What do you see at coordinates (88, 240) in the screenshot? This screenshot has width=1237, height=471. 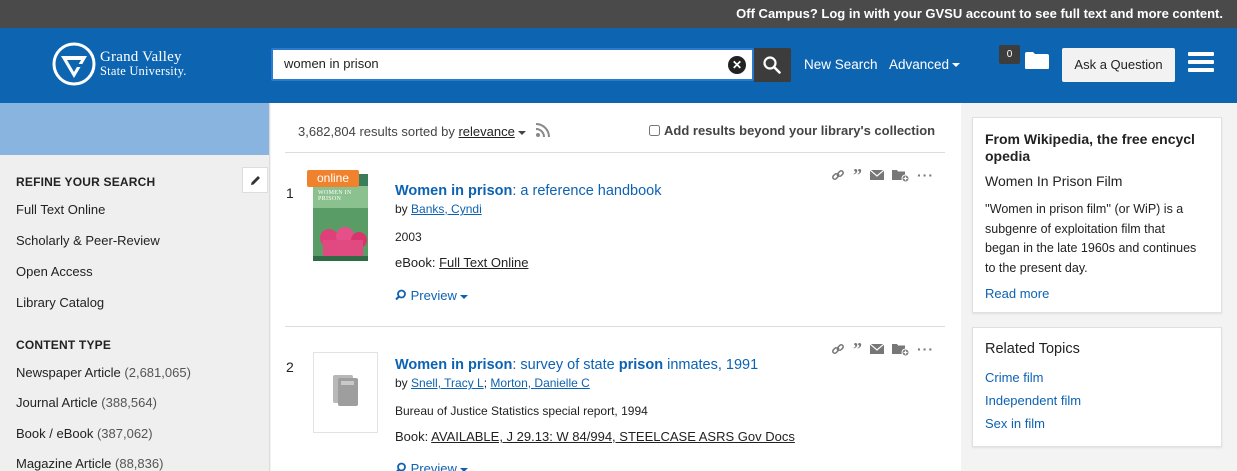 I see `refine-scholarly: Scholarly & Peer-Review` at bounding box center [88, 240].